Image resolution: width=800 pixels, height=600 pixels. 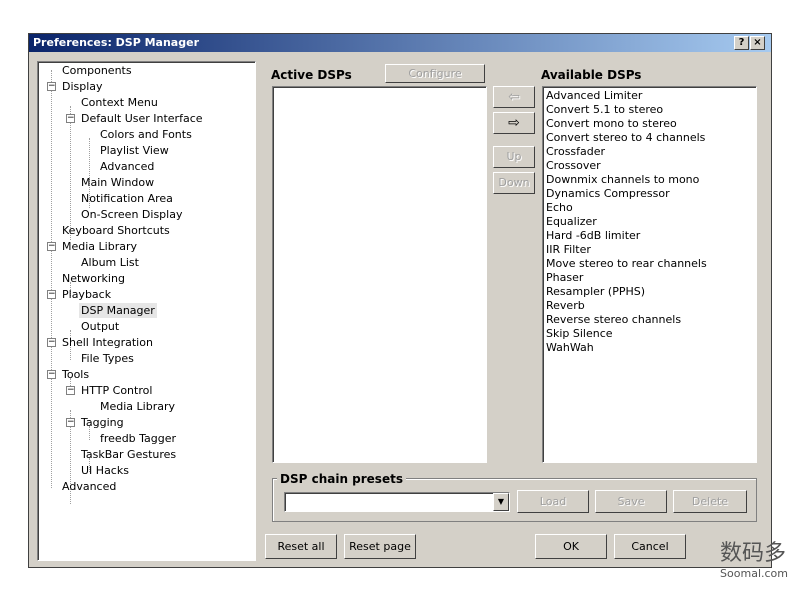 What do you see at coordinates (118, 310) in the screenshot?
I see `tree-item-dsp-manager: DSP Manager` at bounding box center [118, 310].